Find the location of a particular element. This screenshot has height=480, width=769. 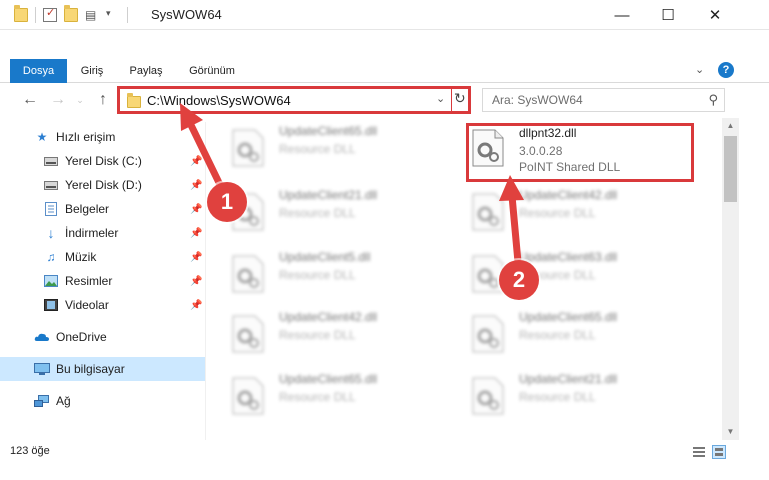

close-button: ✕ is located at coordinates (715, 15).